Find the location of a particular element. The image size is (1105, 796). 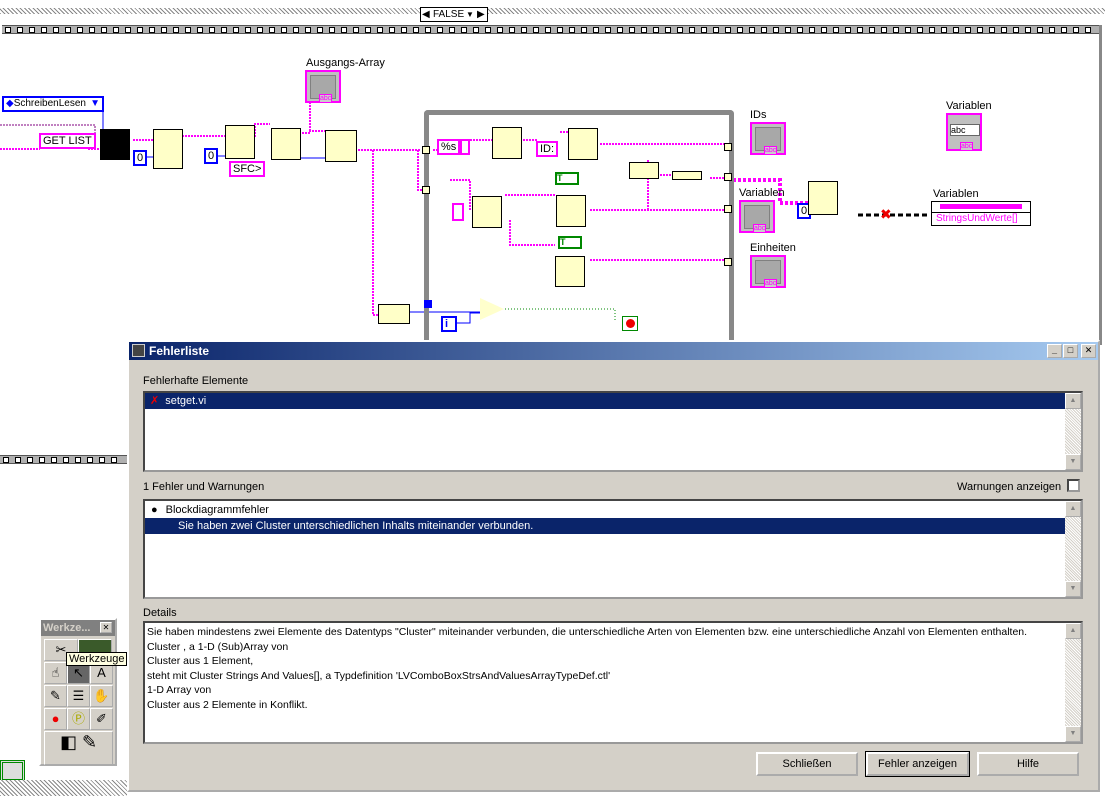

tools-palette: Werkze... ✕ ✂ ☝ ↖ A ✎ ☰ ✋ ● Ⓟ ✐ ◧ ✎ is located at coordinates (78, 692).